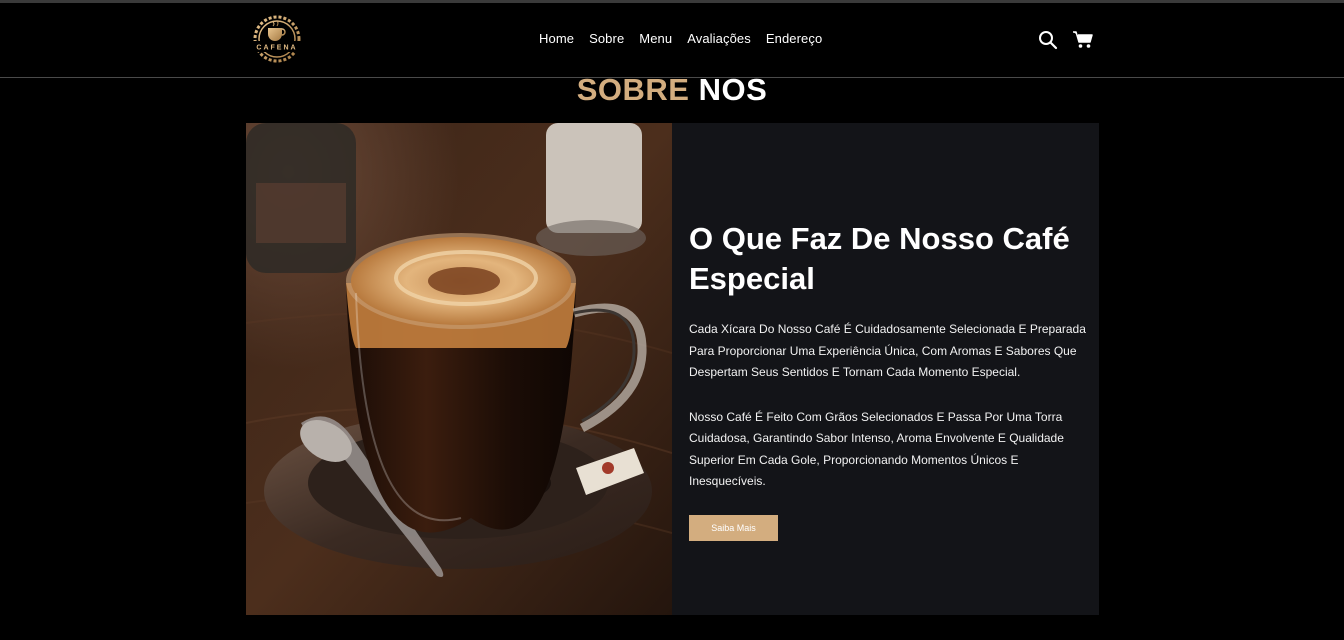 The image size is (1344, 640). What do you see at coordinates (794, 38) in the screenshot?
I see `nav-endereco: Endereço` at bounding box center [794, 38].